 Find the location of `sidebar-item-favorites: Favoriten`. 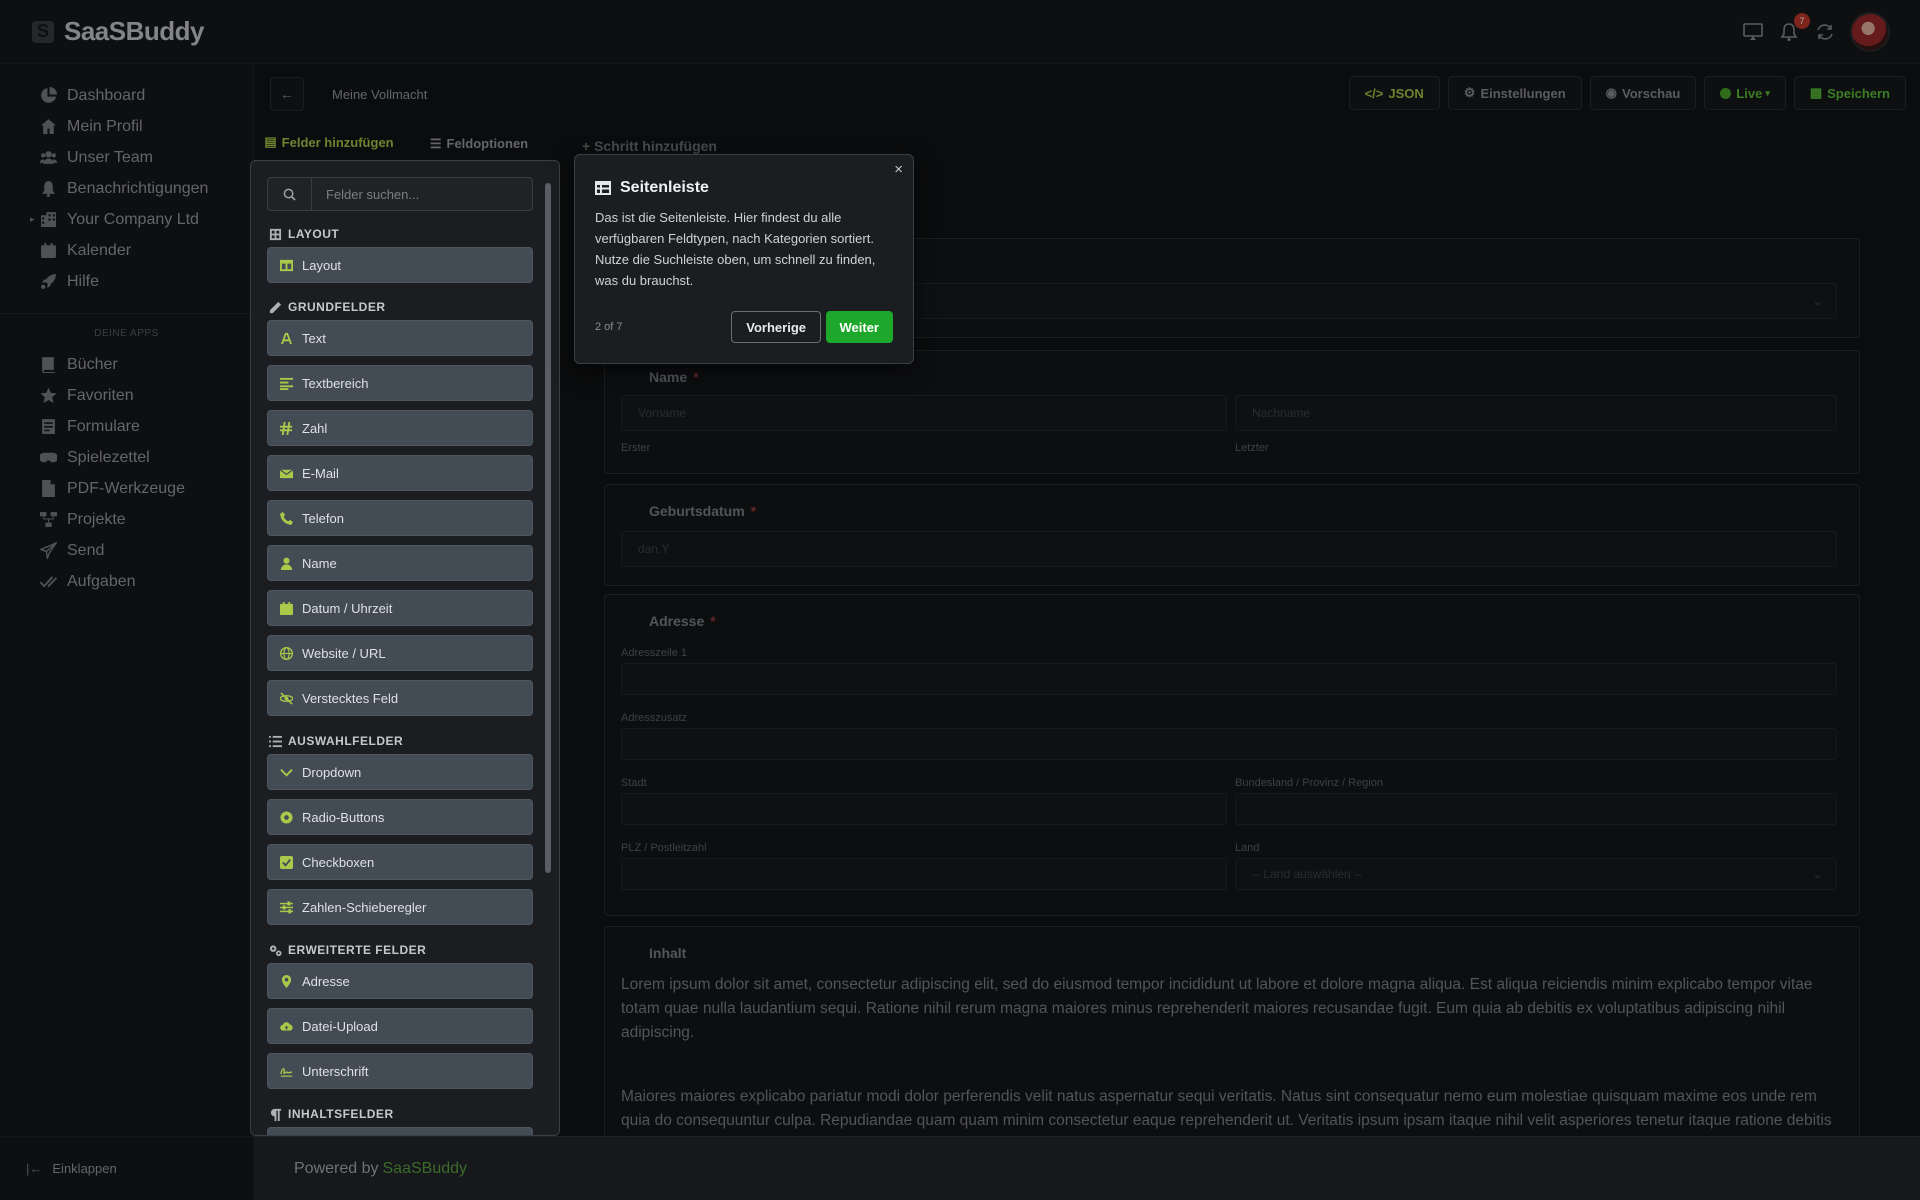

sidebar-item-favorites: Favoriten is located at coordinates (126, 395).